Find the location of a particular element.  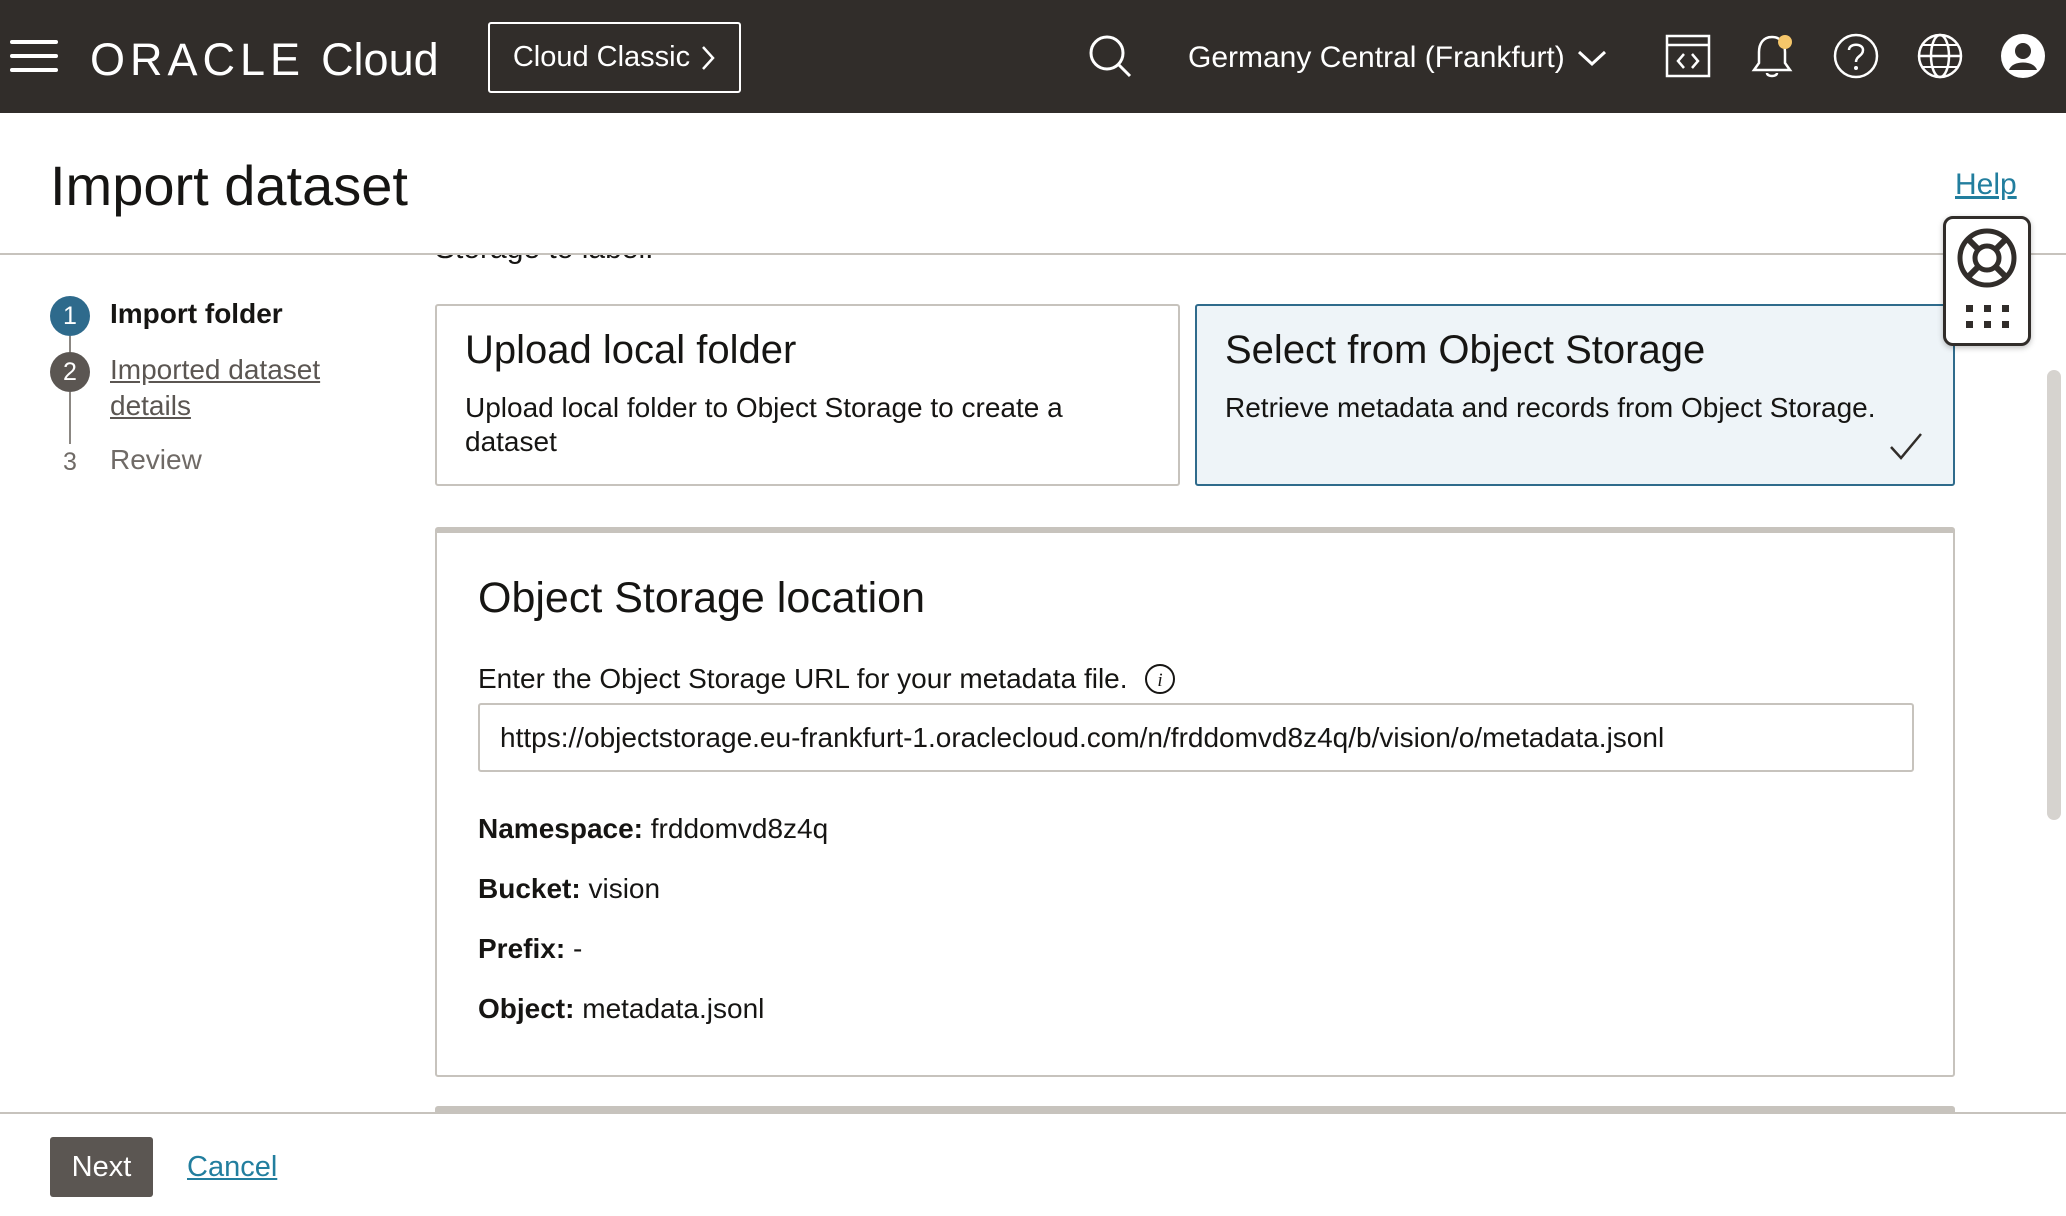

chevron-right-icon is located at coordinates (708, 57).